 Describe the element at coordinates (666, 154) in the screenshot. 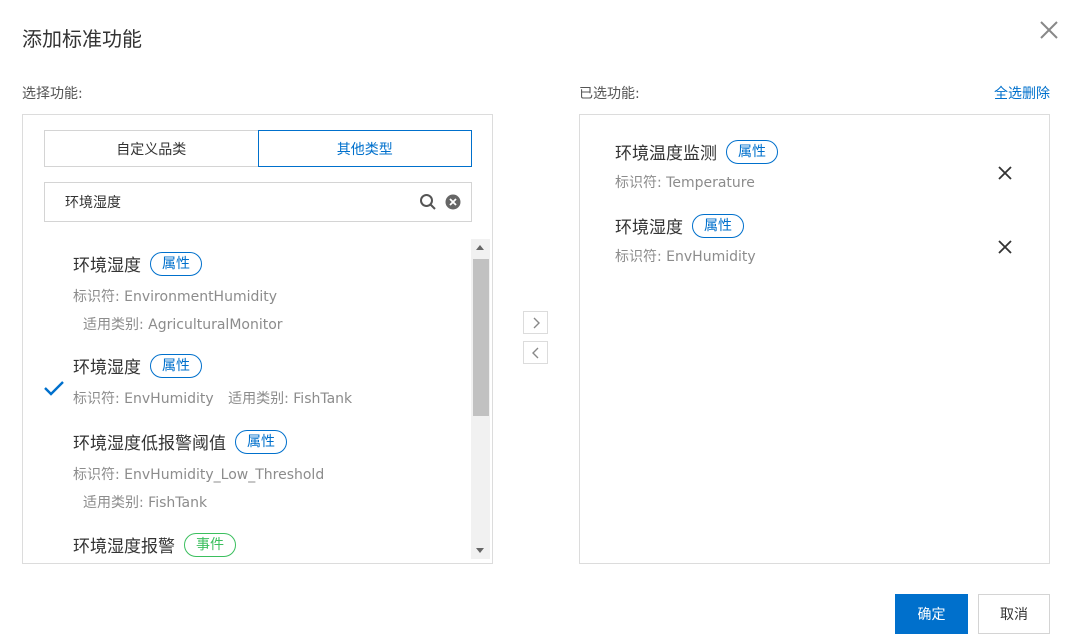

I see `item-name: 环境温度监测` at that location.